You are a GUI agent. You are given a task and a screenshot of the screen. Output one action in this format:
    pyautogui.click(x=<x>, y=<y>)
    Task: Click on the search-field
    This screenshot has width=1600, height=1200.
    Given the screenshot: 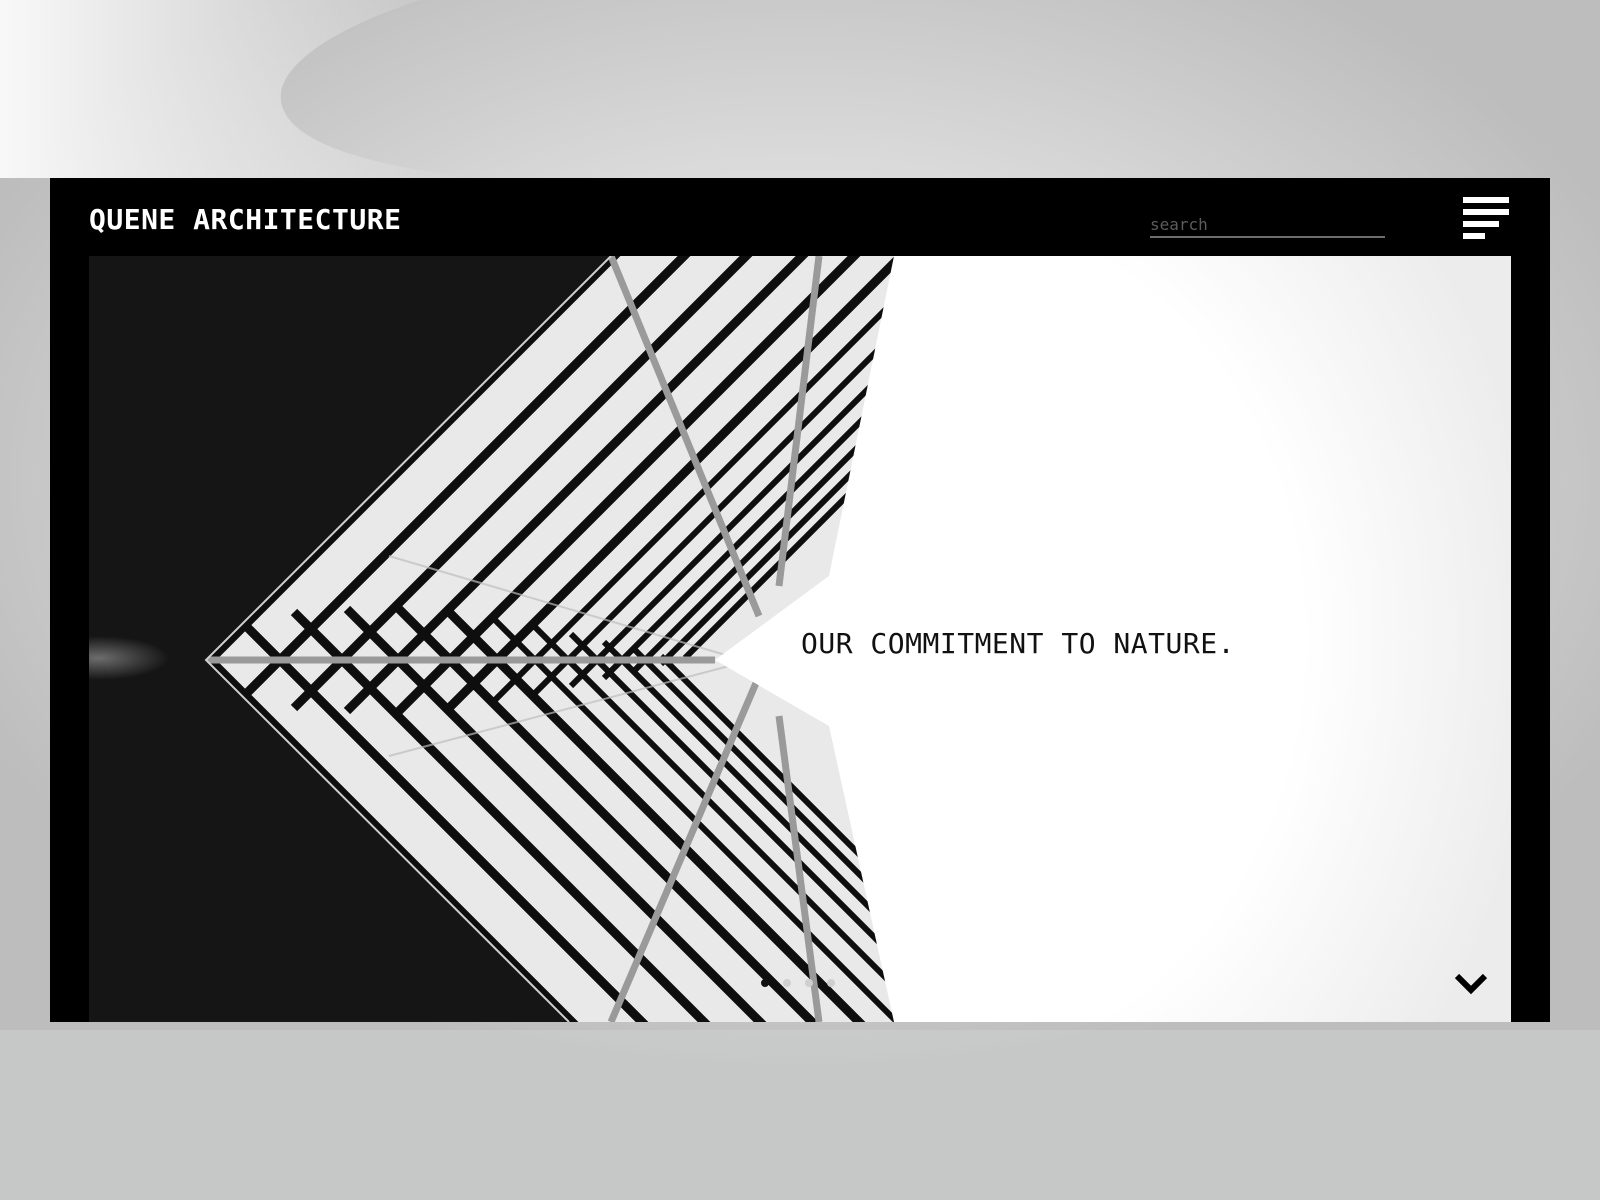 What is the action you would take?
    pyautogui.click(x=1267, y=222)
    